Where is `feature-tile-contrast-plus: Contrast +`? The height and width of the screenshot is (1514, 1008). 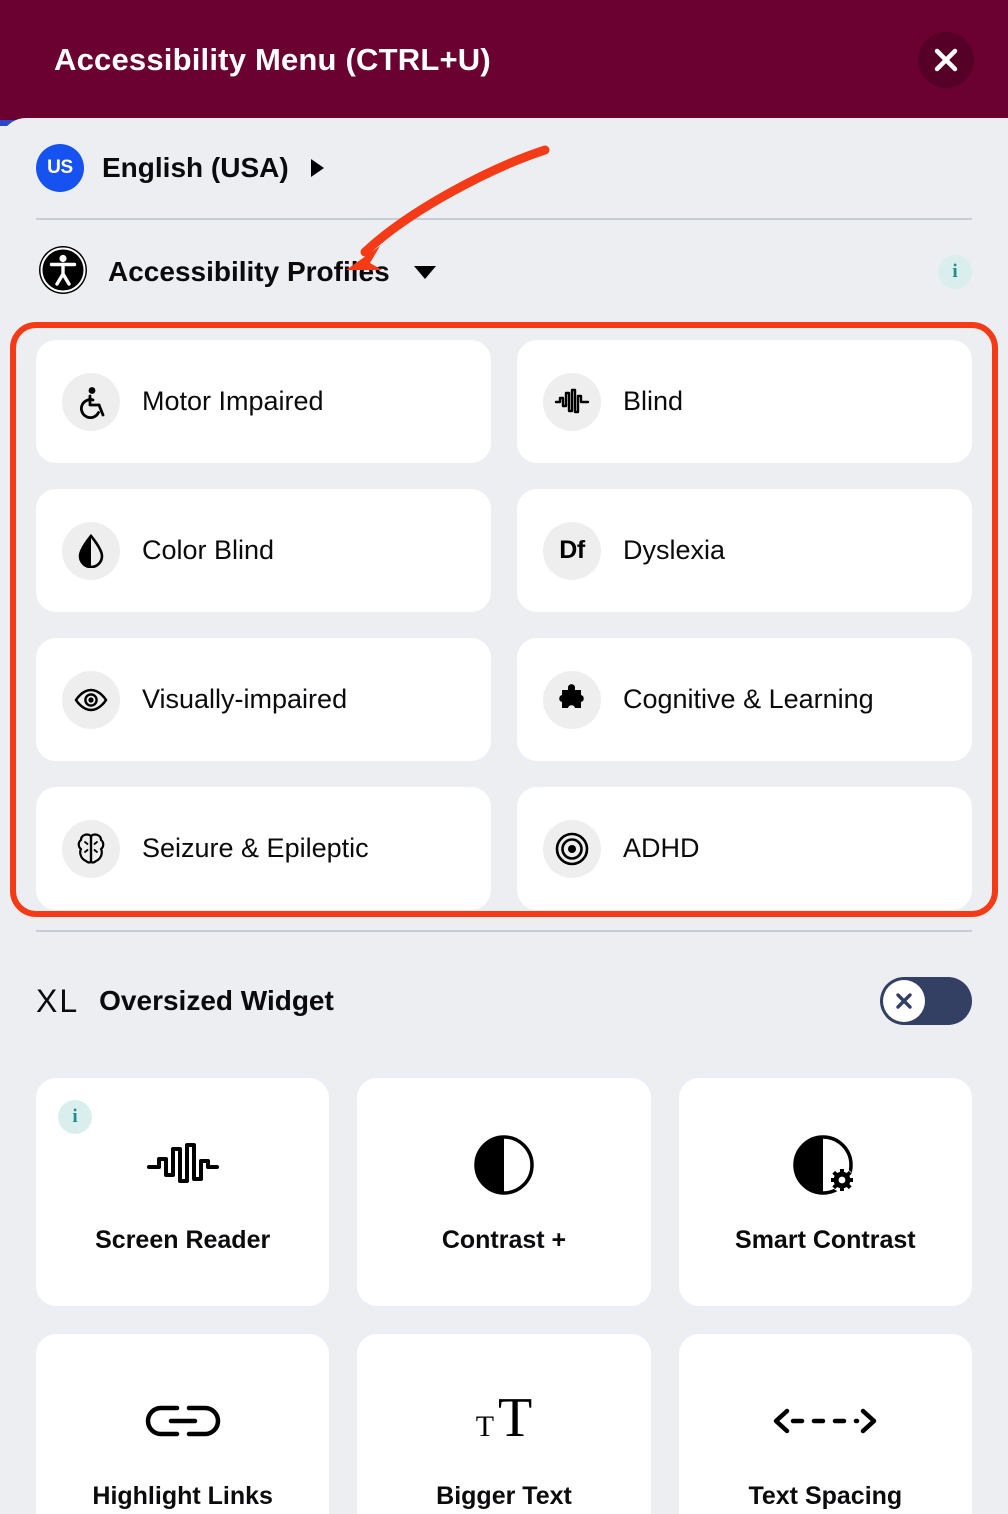 feature-tile-contrast-plus: Contrast + is located at coordinates (504, 1192).